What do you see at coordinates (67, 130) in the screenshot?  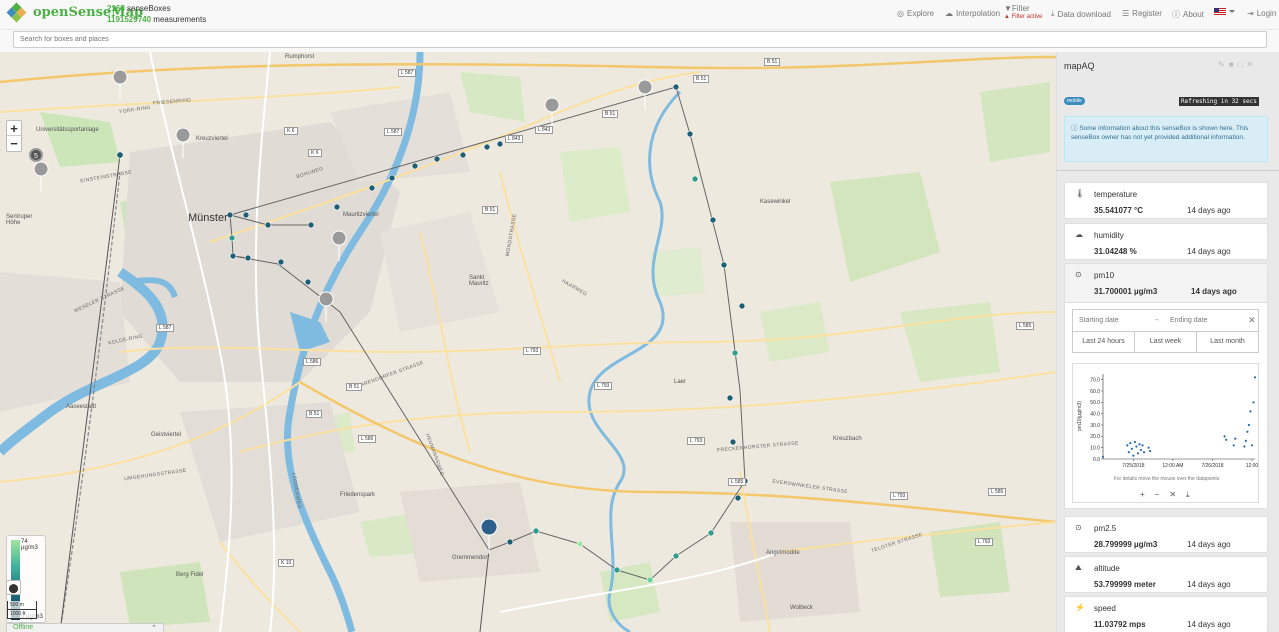 I see `label-schloss: Universitätssportanlage` at bounding box center [67, 130].